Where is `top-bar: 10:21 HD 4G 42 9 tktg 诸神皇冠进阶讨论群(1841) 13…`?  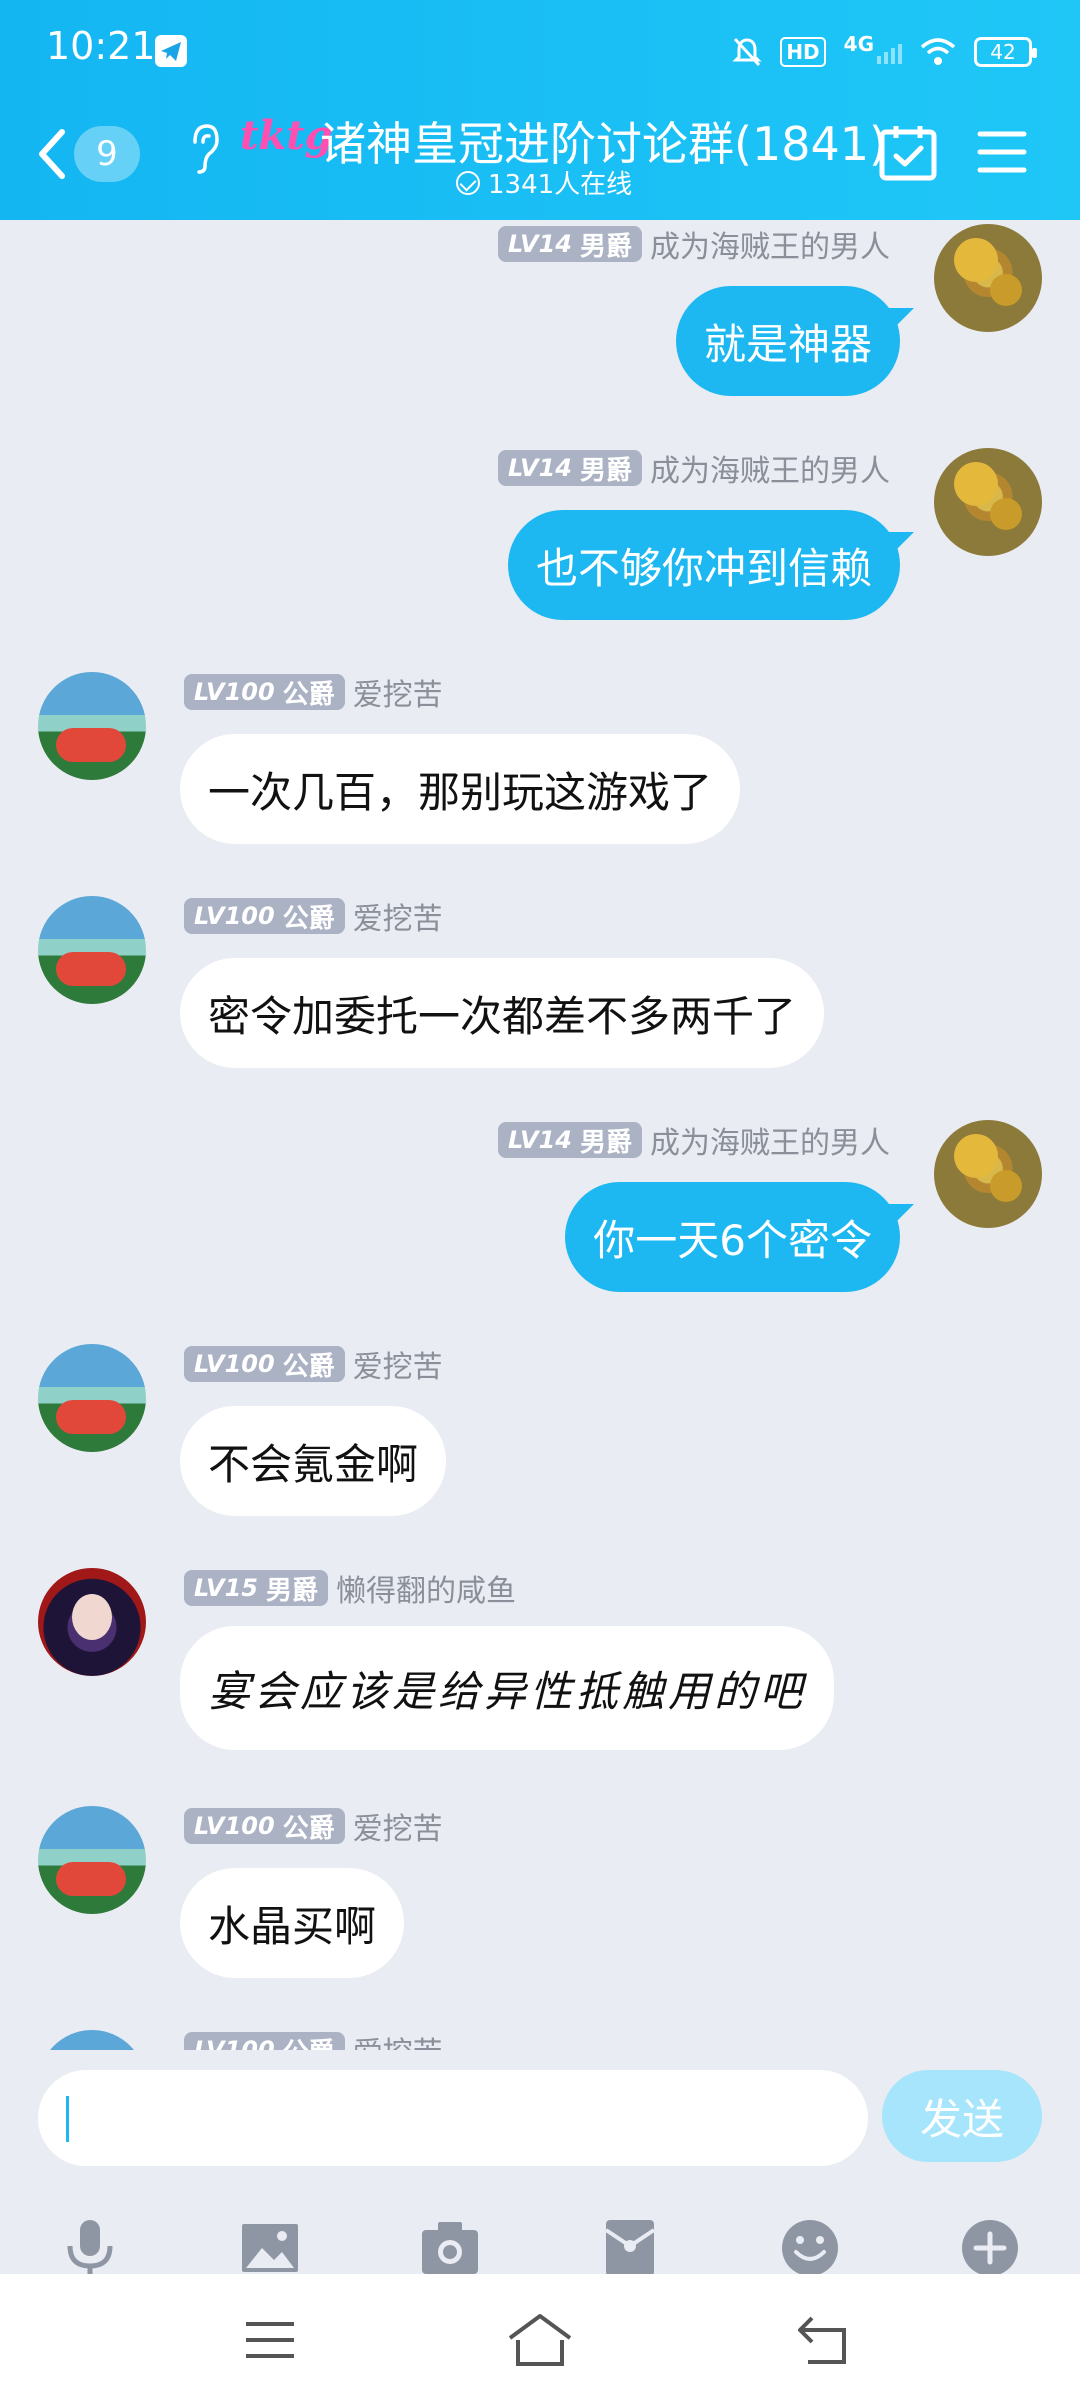
top-bar: 10:21 HD 4G 42 9 tktg 诸神皇冠进阶讨论群(1841) 13… is located at coordinates (540, 110).